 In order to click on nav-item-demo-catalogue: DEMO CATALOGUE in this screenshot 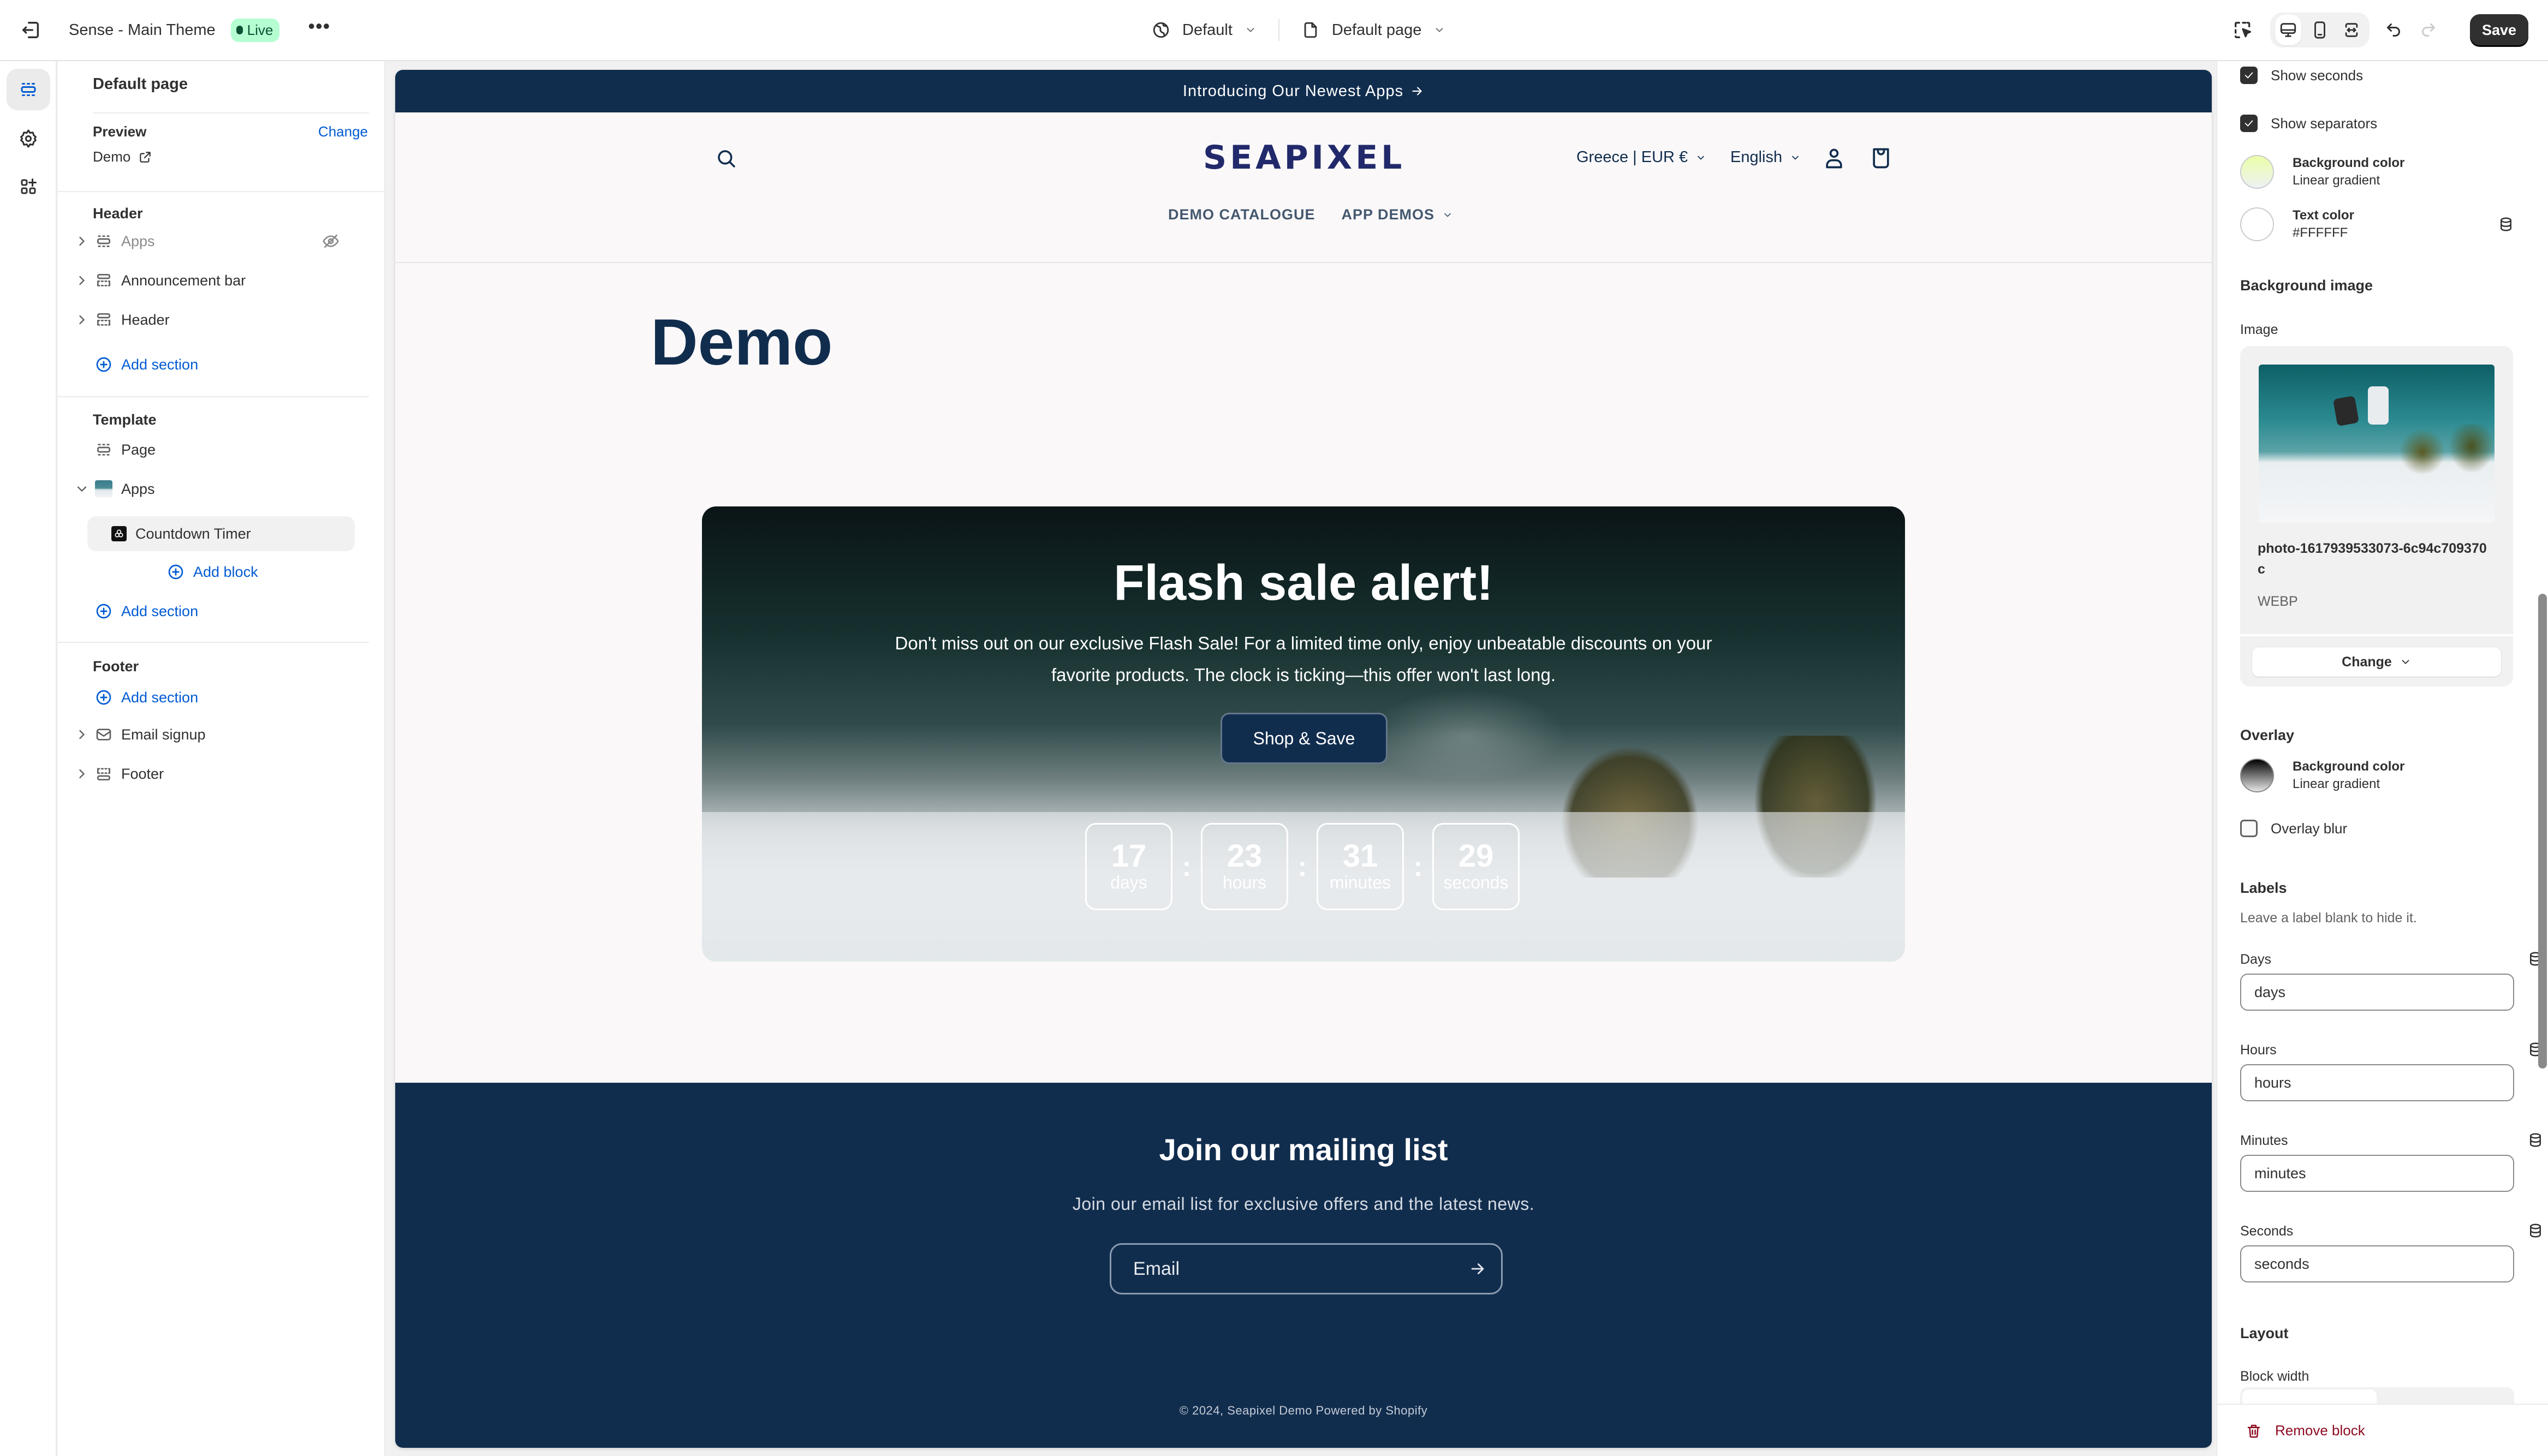, I will do `click(1241, 214)`.